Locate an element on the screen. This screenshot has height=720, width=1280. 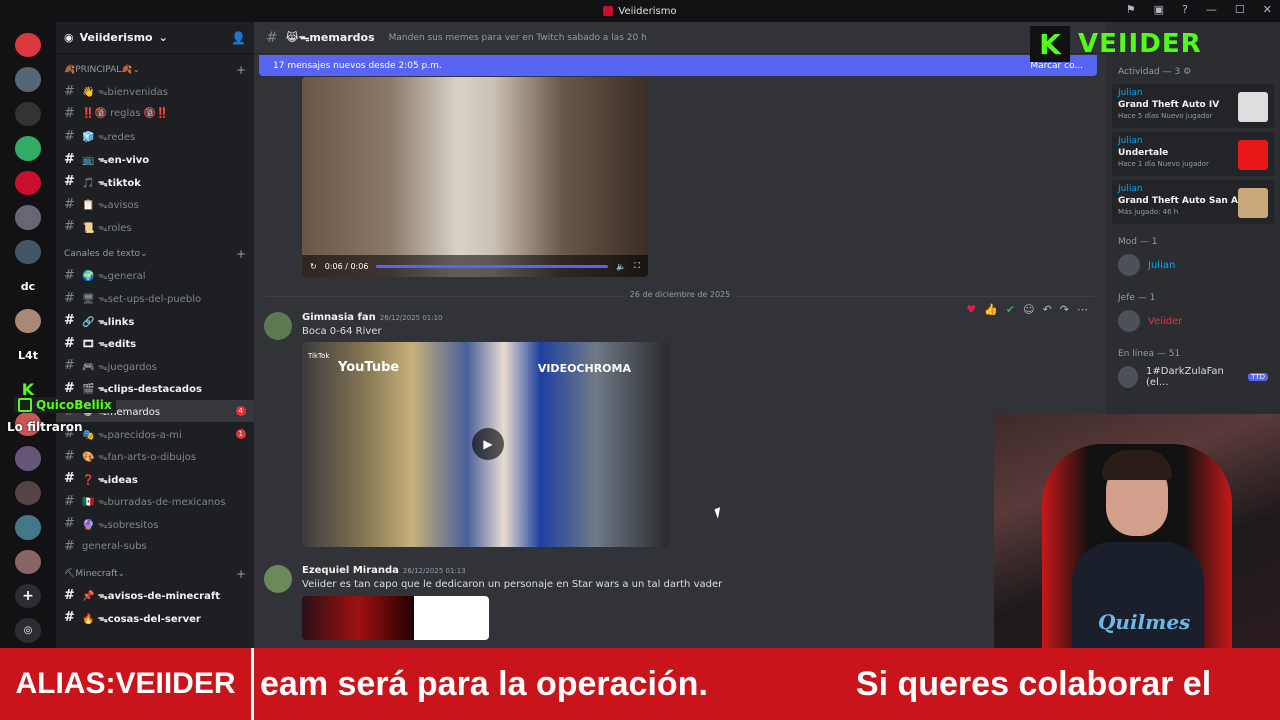
channel-item: # ‼️🔞 reglas 🔞‼️ is located at coordinates (155, 114).